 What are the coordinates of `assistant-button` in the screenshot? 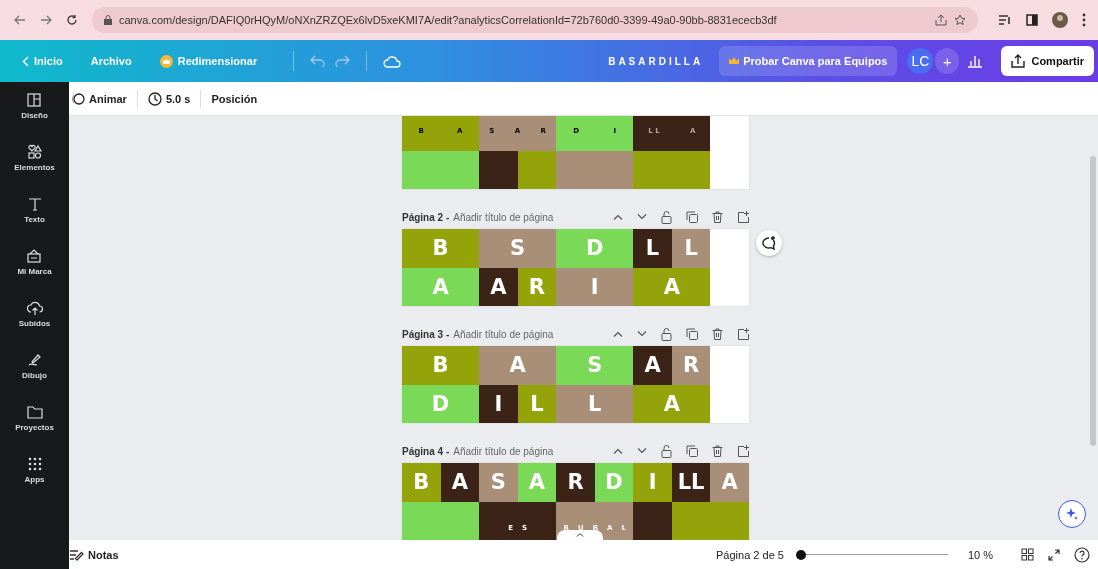 It's located at (1072, 514).